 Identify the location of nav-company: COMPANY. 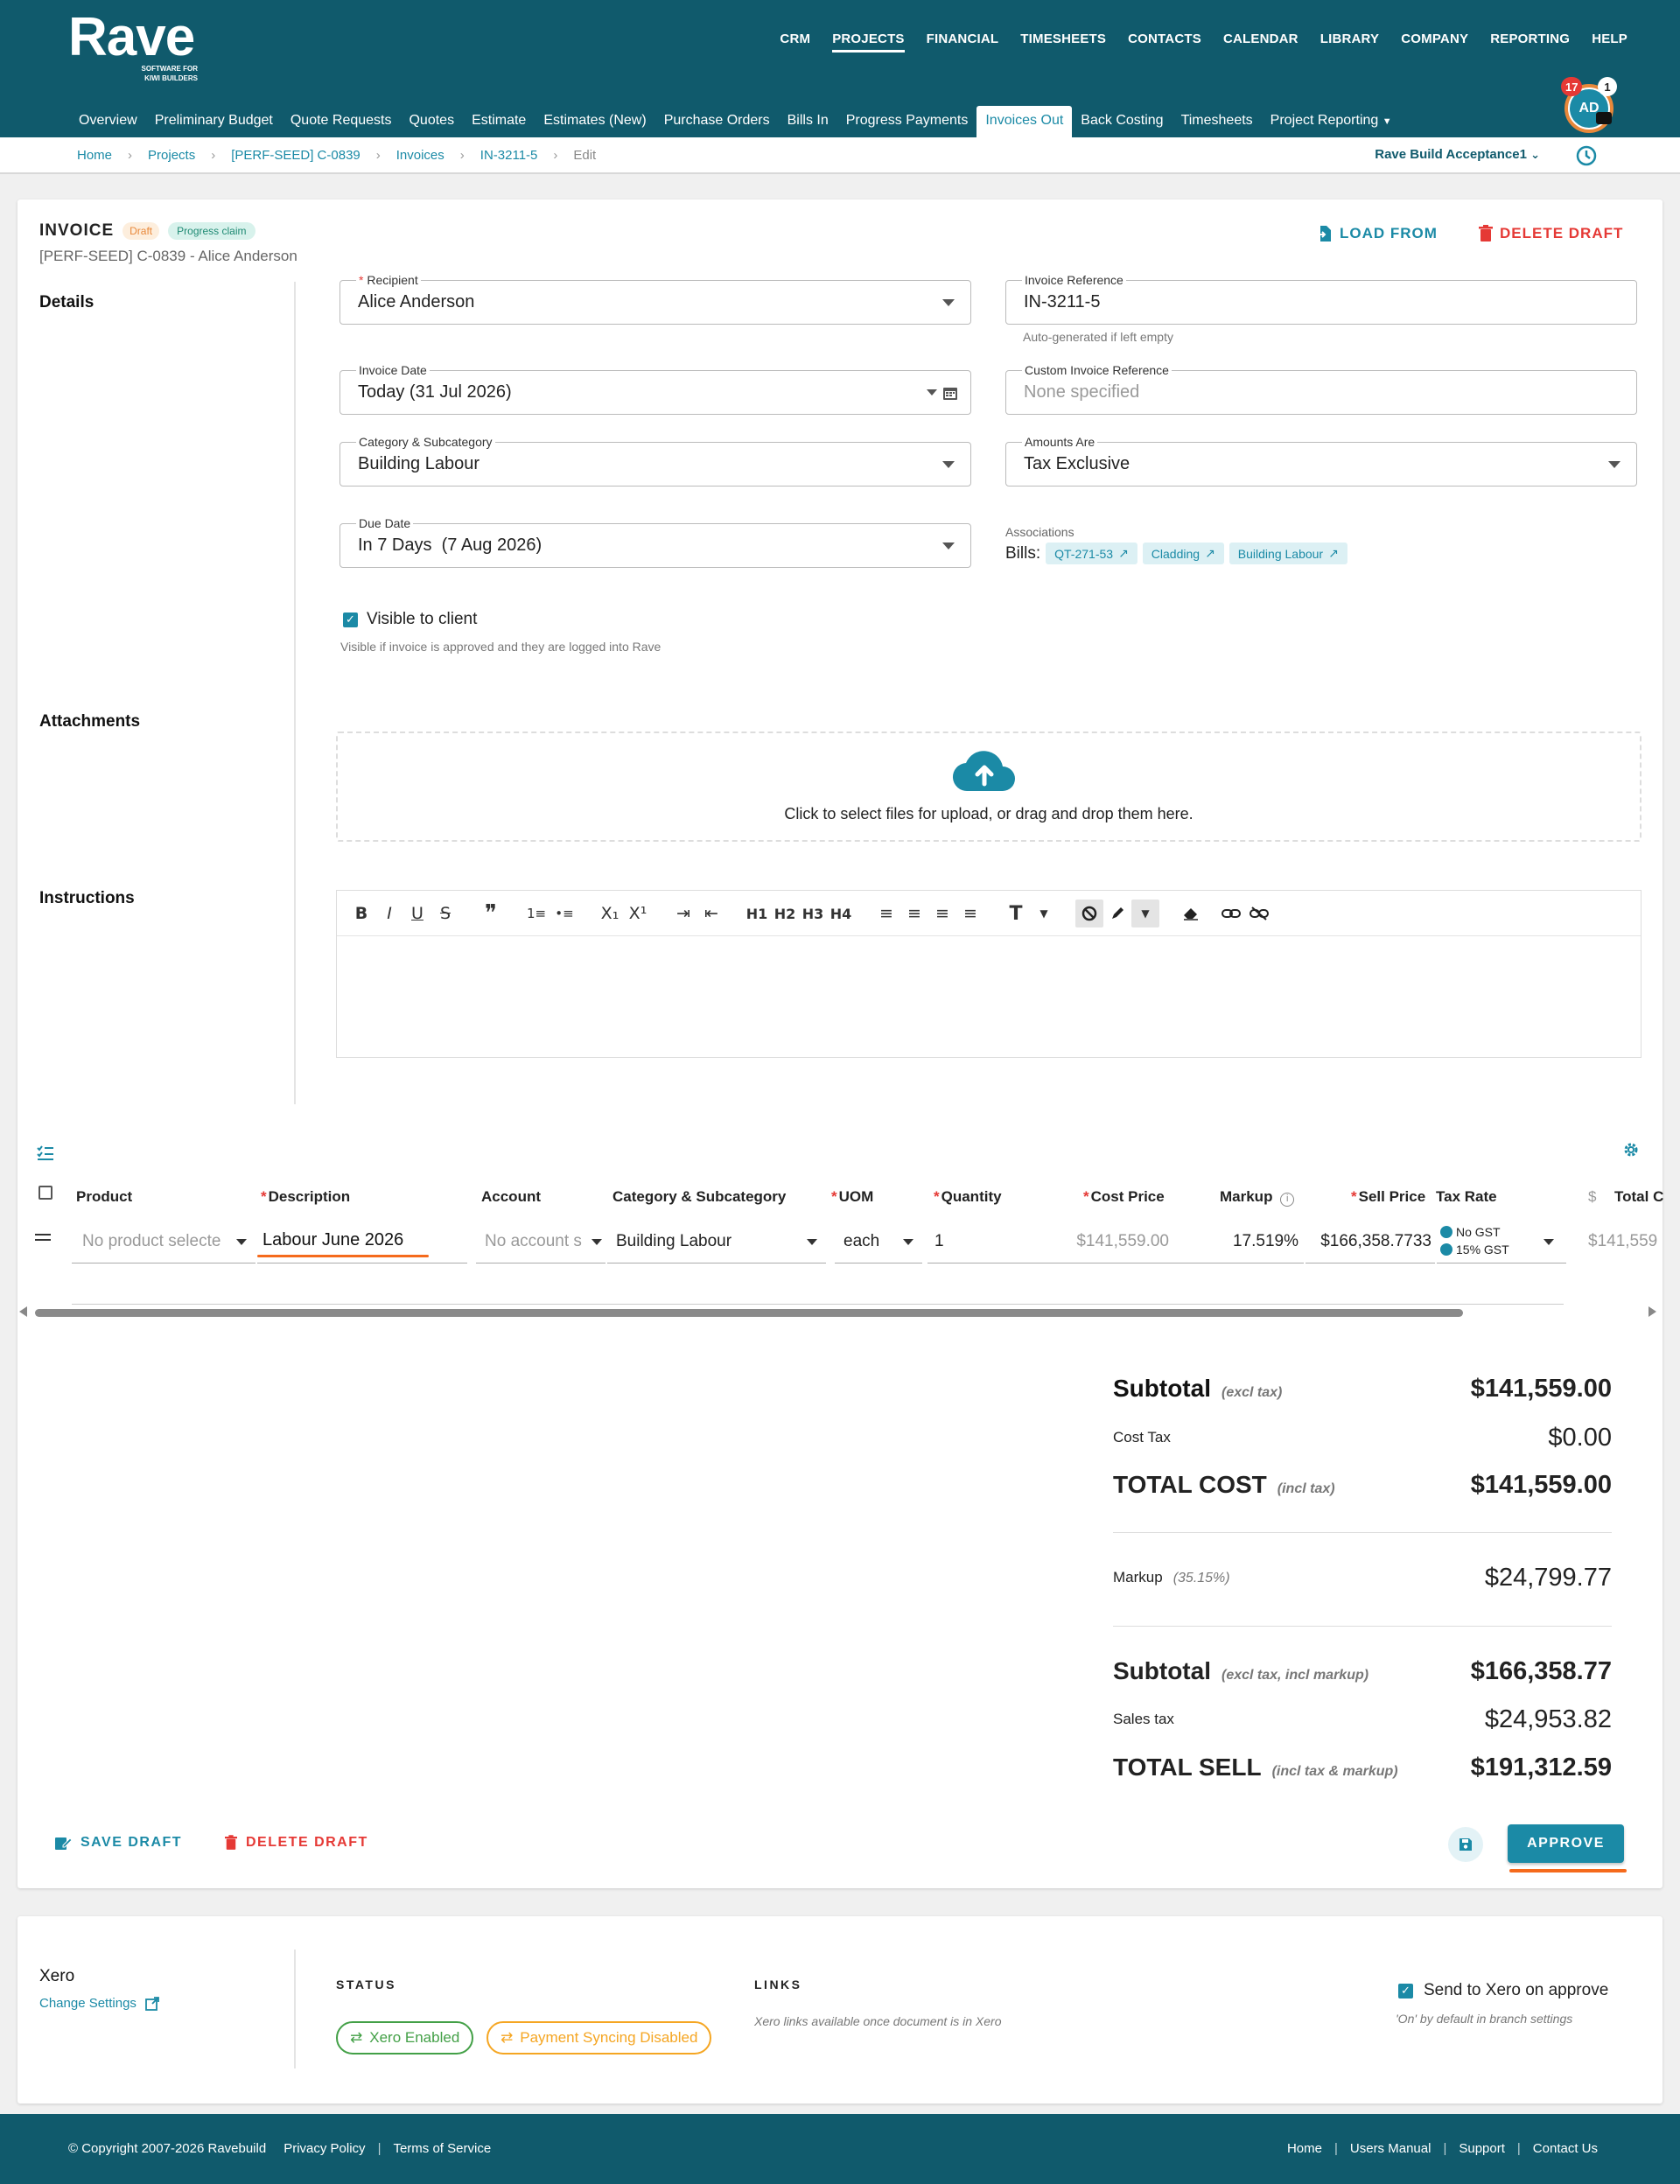
(1434, 42).